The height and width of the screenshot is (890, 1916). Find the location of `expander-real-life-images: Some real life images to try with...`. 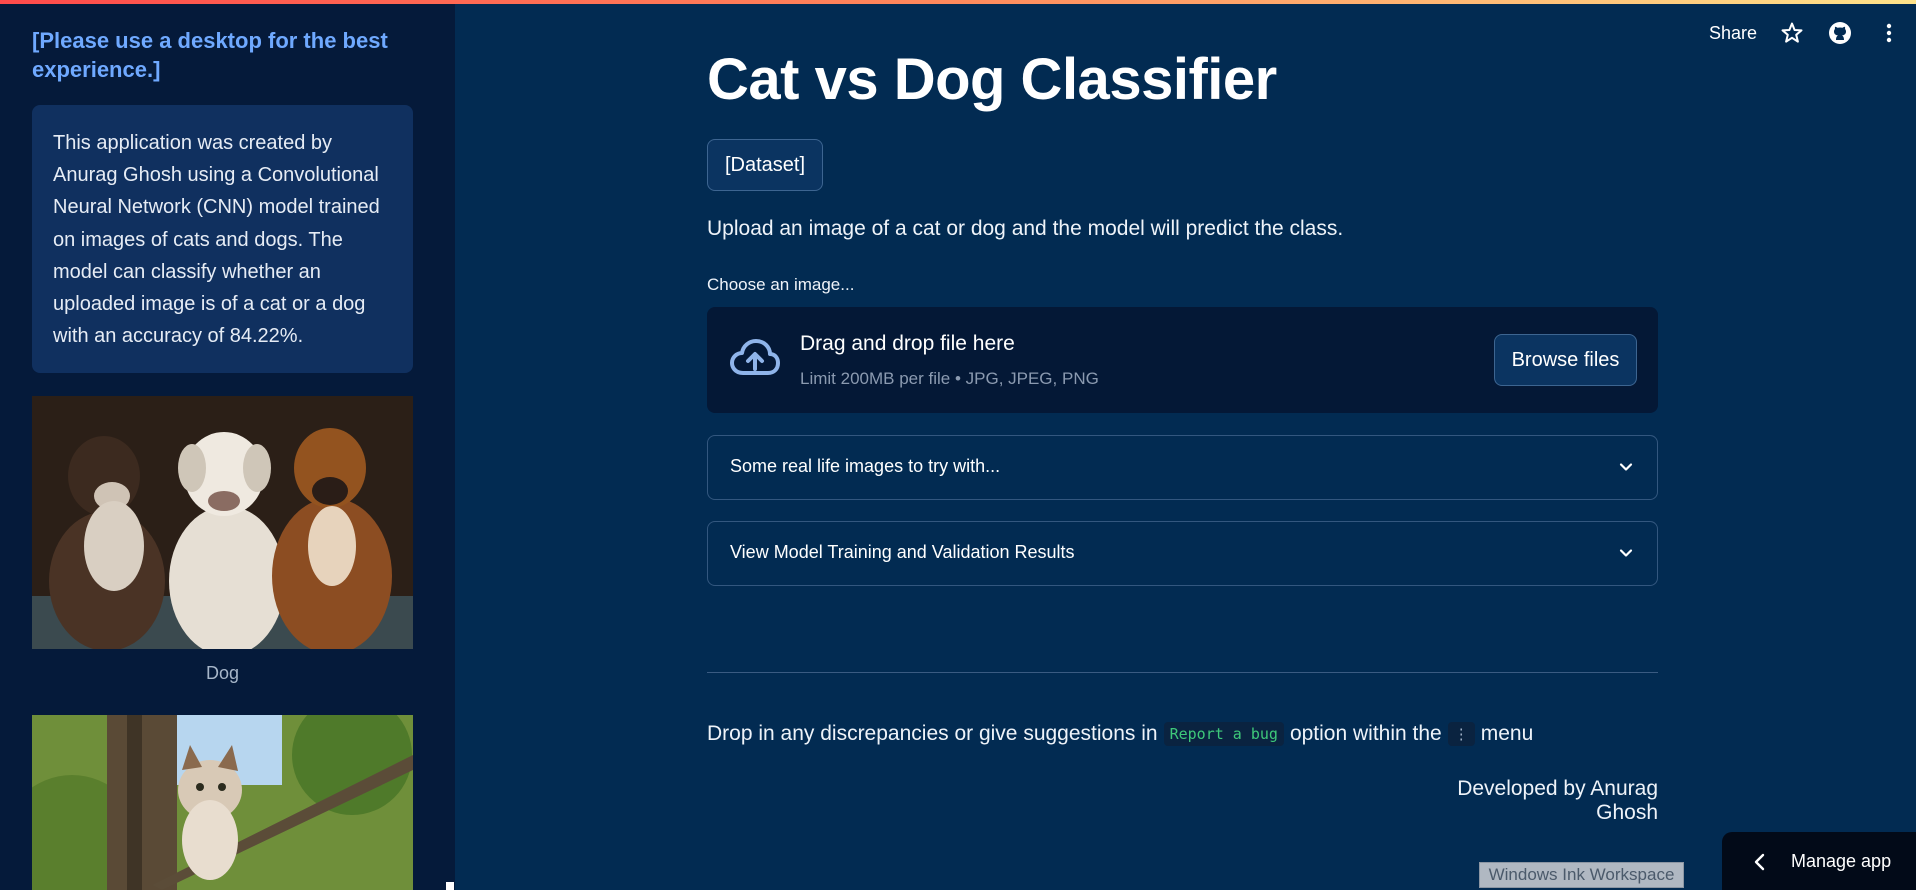

expander-real-life-images: Some real life images to try with... is located at coordinates (1182, 467).